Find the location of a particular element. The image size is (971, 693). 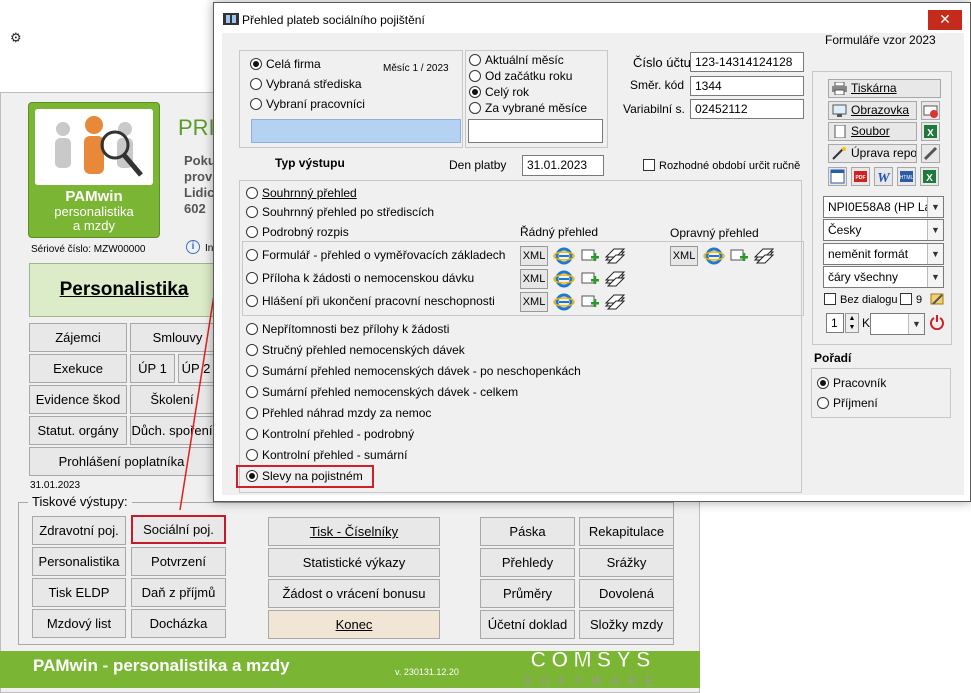

period-cely-rok: Celý rok is located at coordinates (499, 92).